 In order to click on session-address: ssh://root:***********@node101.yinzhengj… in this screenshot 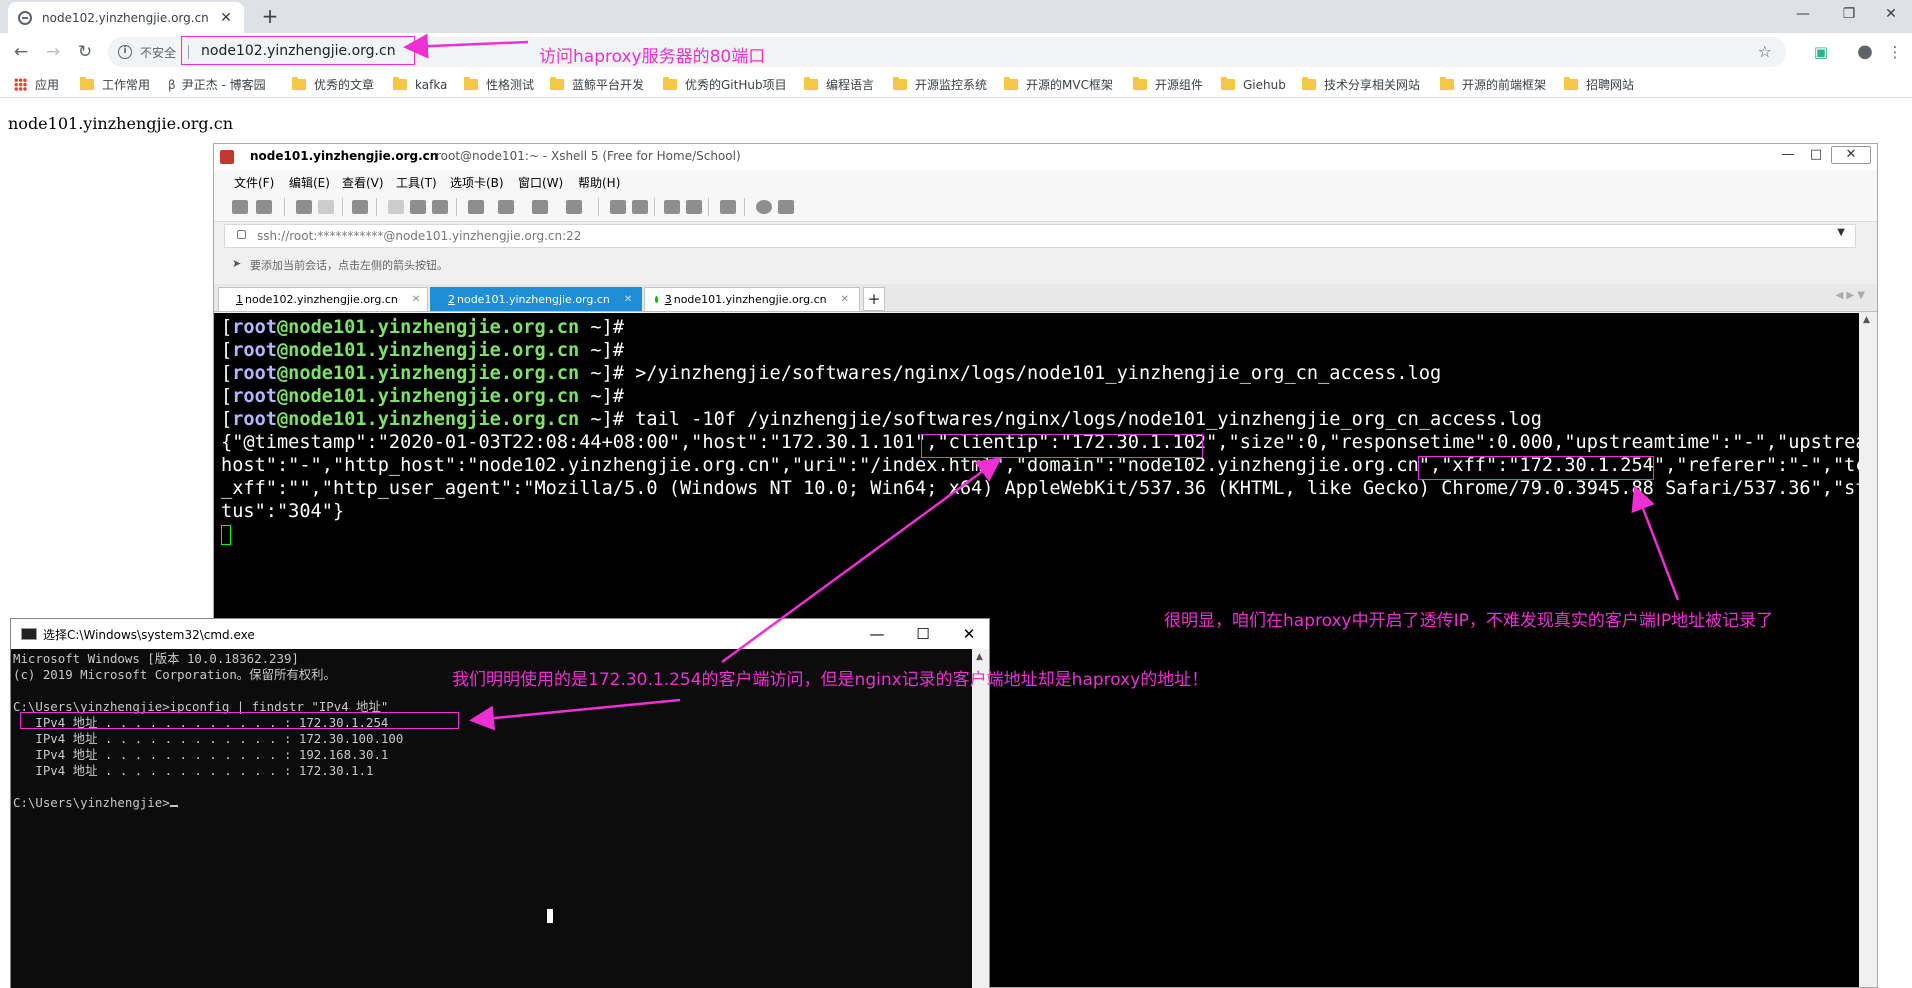, I will do `click(419, 236)`.